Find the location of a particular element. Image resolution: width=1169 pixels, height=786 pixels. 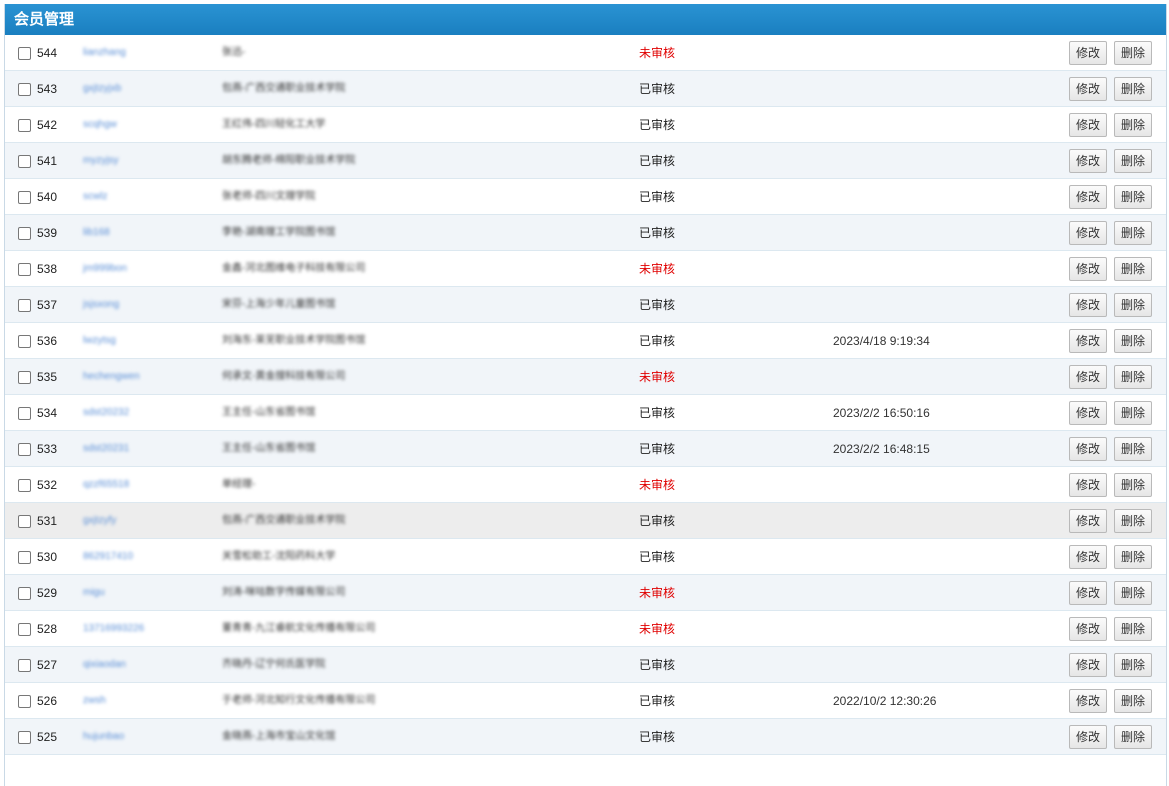

username-link: lwzytsg is located at coordinates (99, 341).